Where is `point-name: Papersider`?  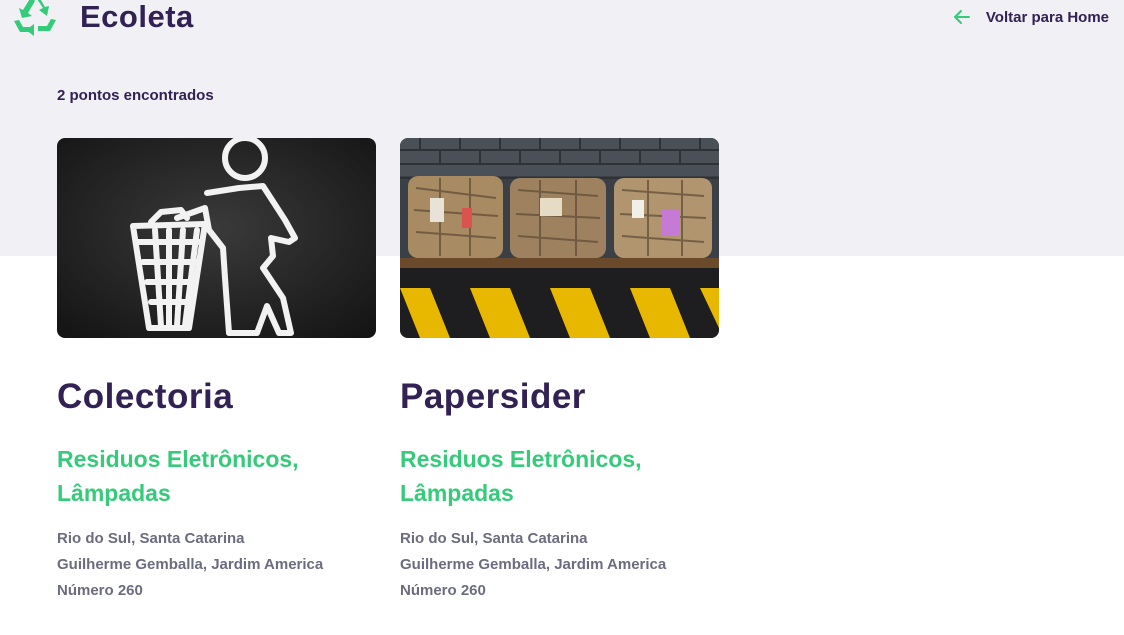
point-name: Papersider is located at coordinates (493, 396).